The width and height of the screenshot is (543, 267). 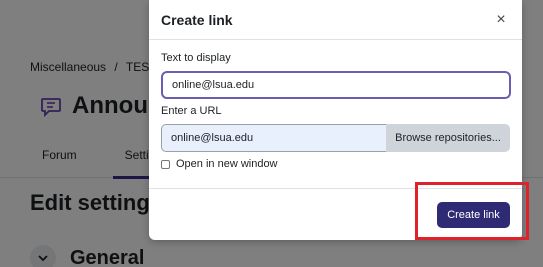 I want to click on highlight-box, so click(x=472, y=211).